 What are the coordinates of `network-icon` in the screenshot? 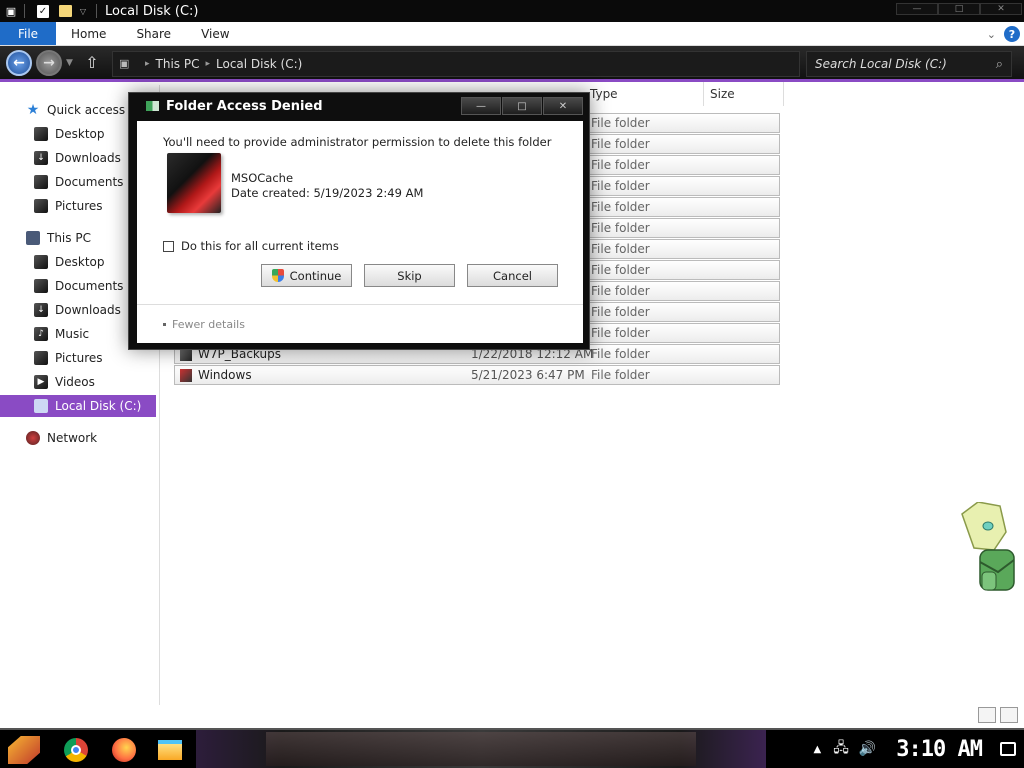 It's located at (33, 438).